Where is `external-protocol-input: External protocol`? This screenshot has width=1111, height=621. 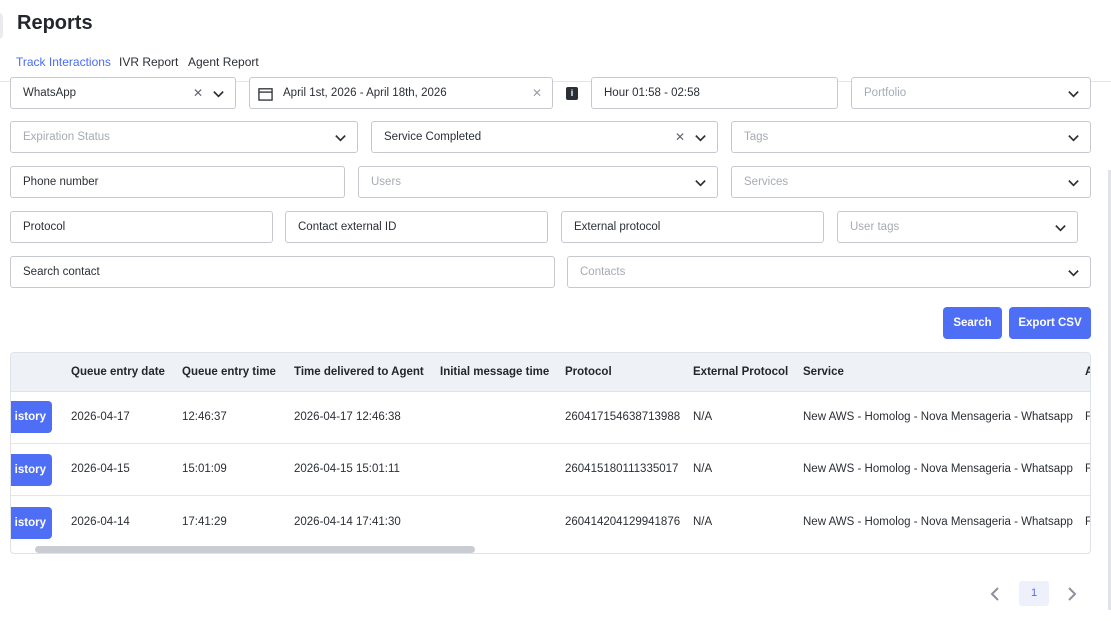
external-protocol-input: External protocol is located at coordinates (692, 227).